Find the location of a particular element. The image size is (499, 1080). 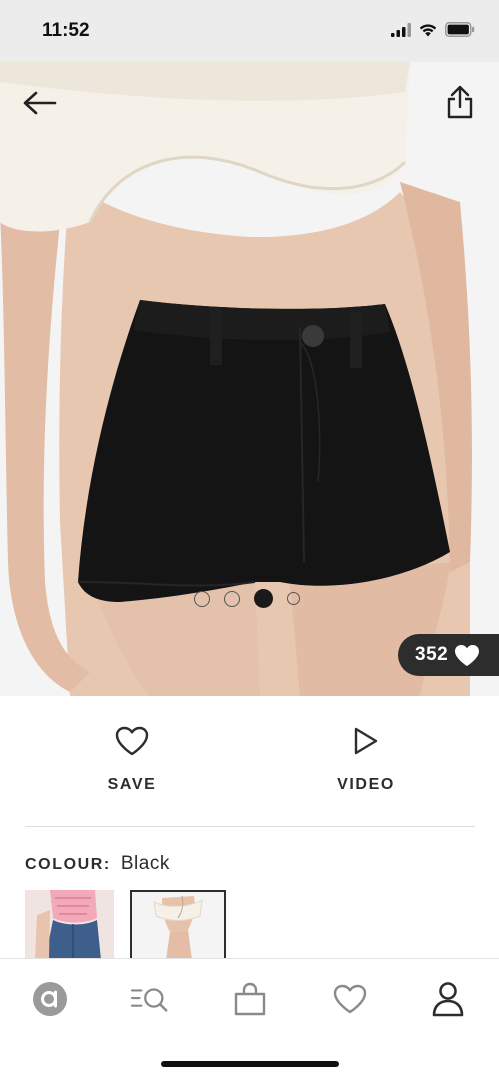

status-time: 11:52 is located at coordinates (66, 30).